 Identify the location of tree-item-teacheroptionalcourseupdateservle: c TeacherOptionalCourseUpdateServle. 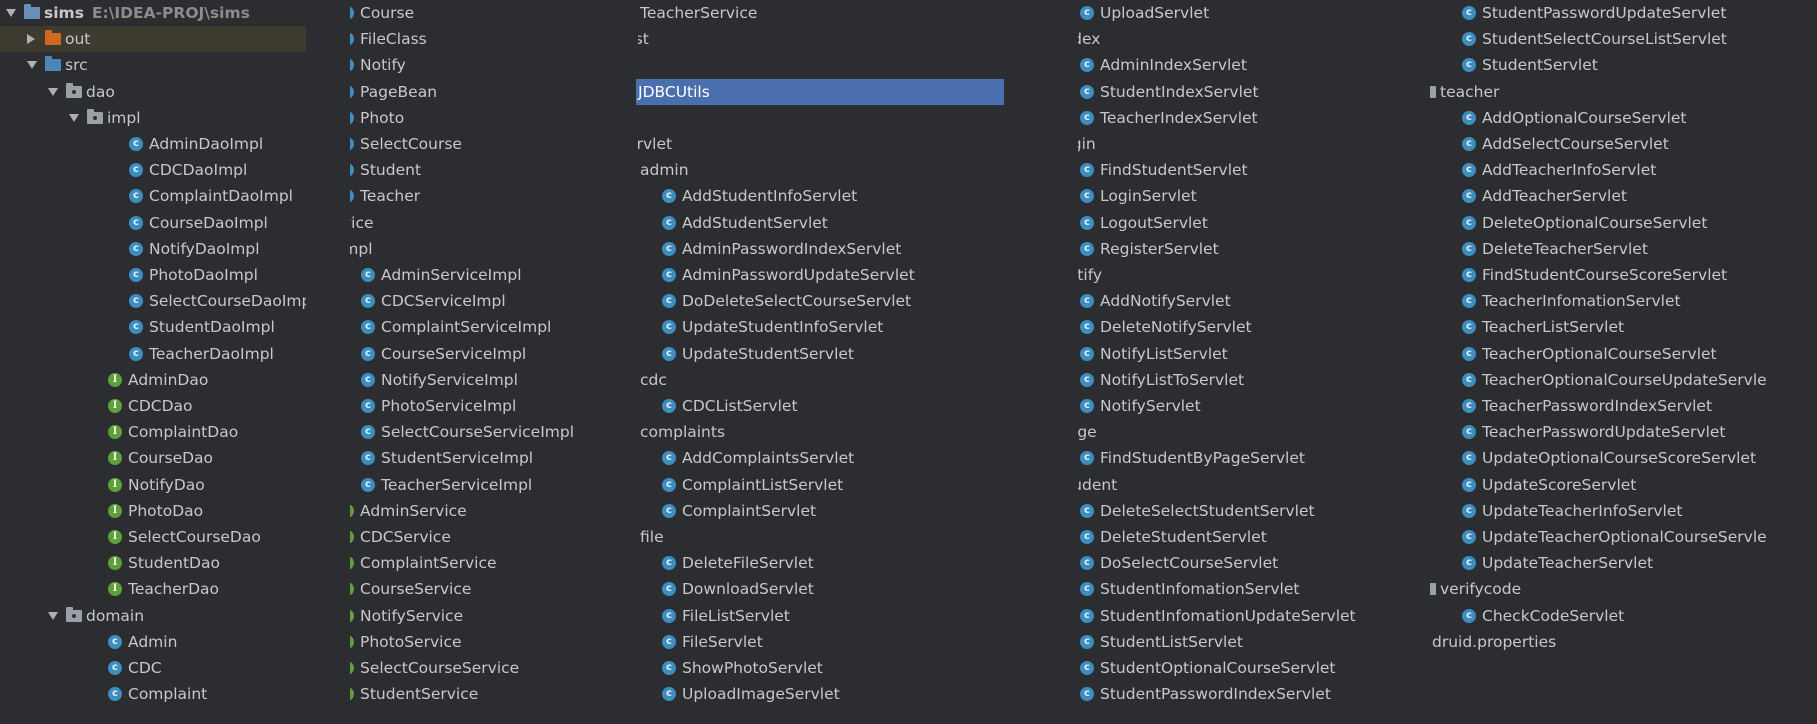
(1623, 380).